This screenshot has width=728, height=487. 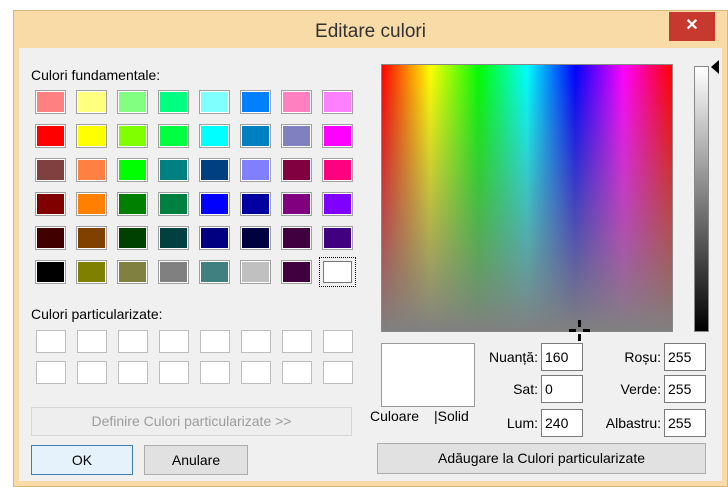 I want to click on green-field, so click(x=685, y=389).